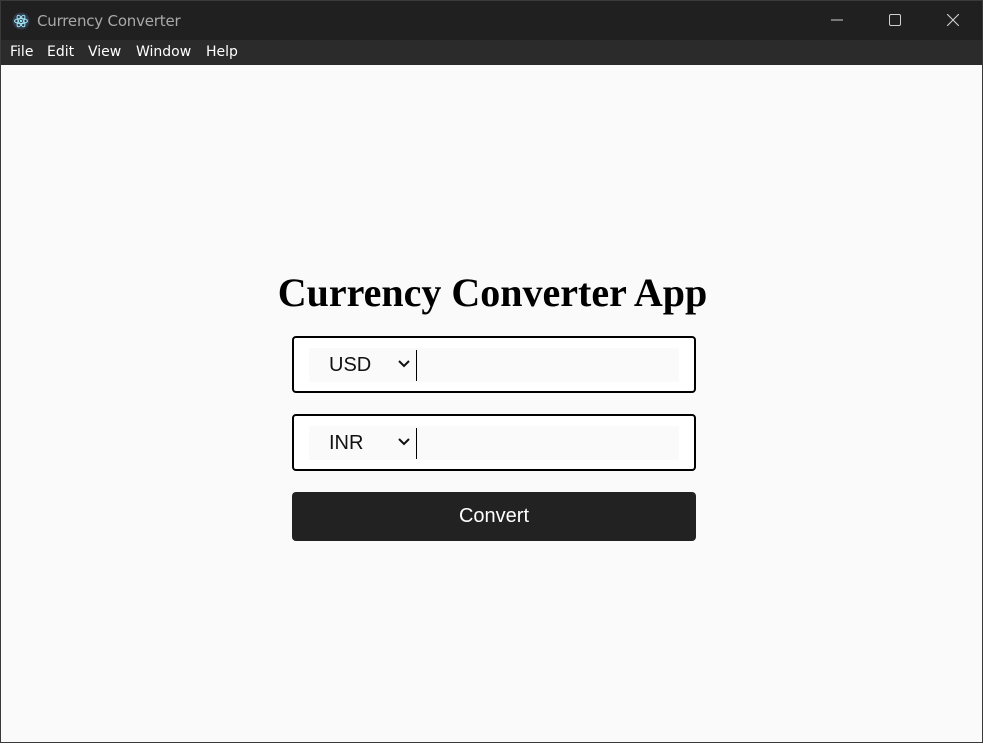 The image size is (983, 743). What do you see at coordinates (350, 365) in the screenshot?
I see `from-currency-value: USD` at bounding box center [350, 365].